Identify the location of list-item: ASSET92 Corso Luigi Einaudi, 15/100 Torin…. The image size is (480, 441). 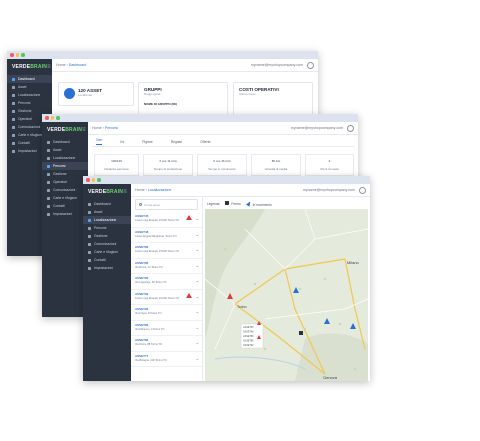
(166, 297).